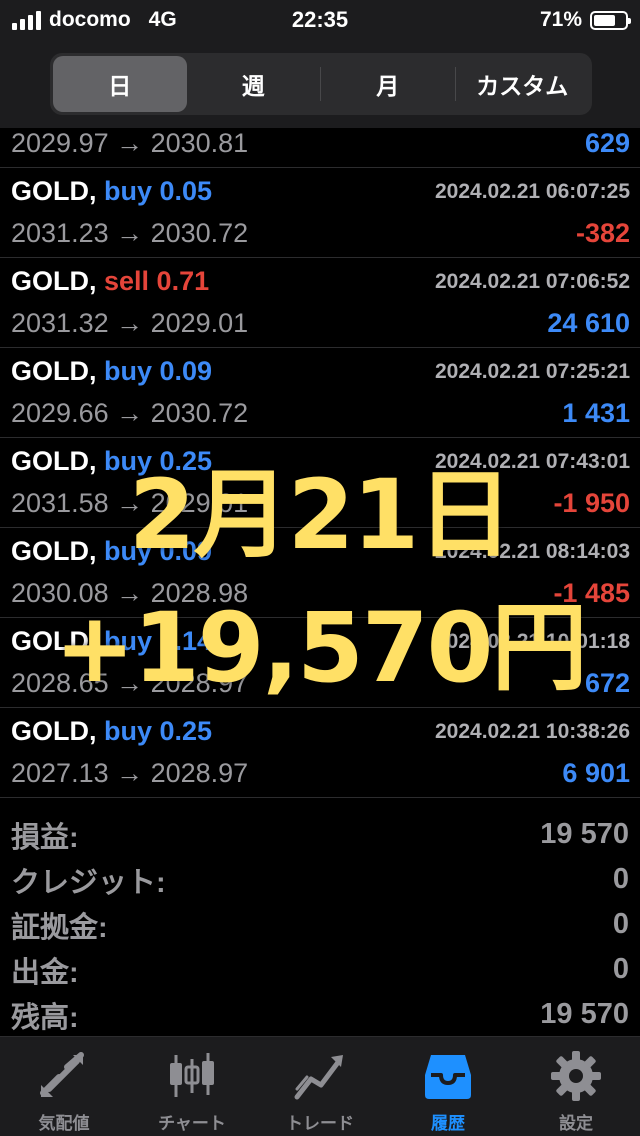 The image size is (640, 1136). I want to click on quotes-icon, so click(62, 1074).